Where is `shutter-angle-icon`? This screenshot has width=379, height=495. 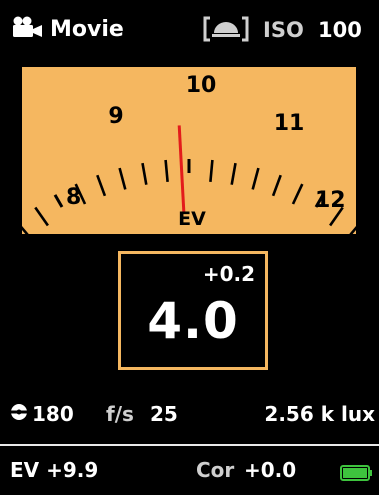
shutter-angle-icon is located at coordinates (19, 414).